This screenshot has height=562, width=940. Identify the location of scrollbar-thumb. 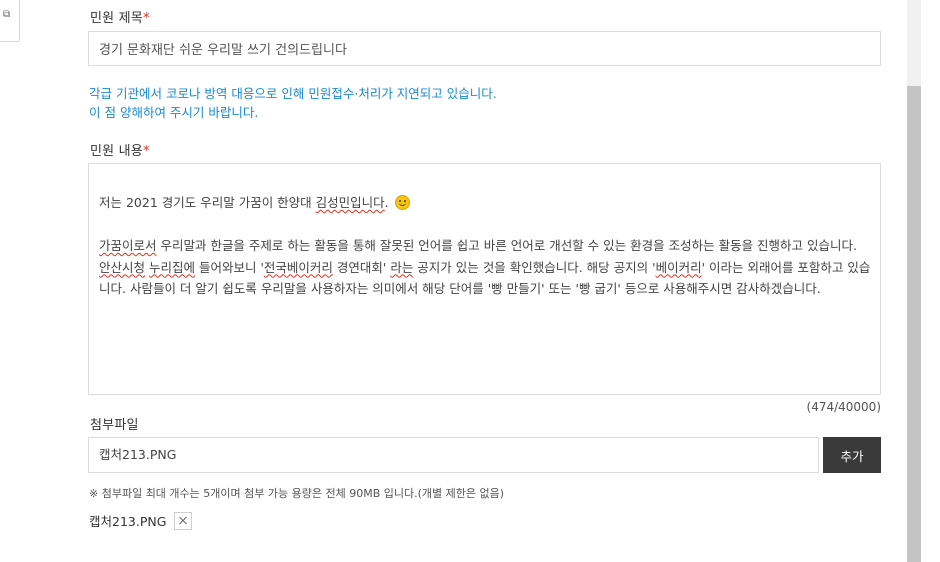
(914, 324).